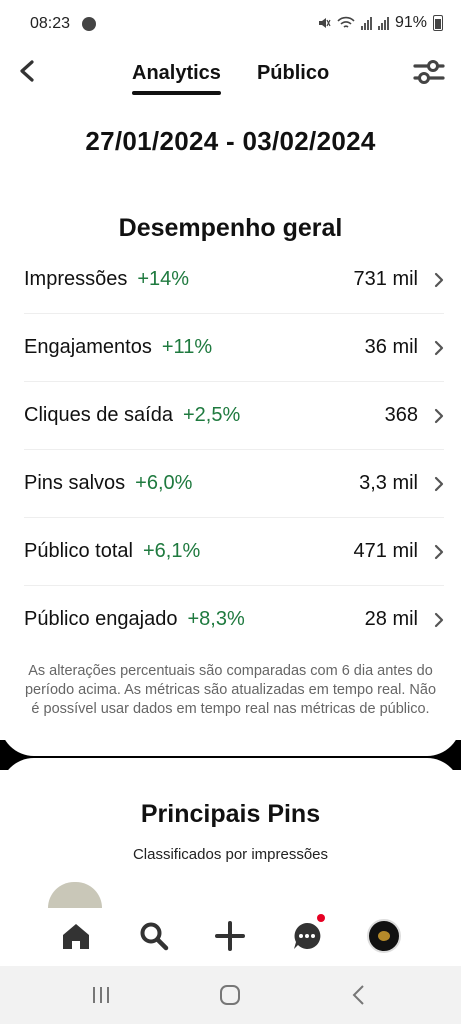 This screenshot has width=461, height=1024. I want to click on signal-icon, so click(366, 23).